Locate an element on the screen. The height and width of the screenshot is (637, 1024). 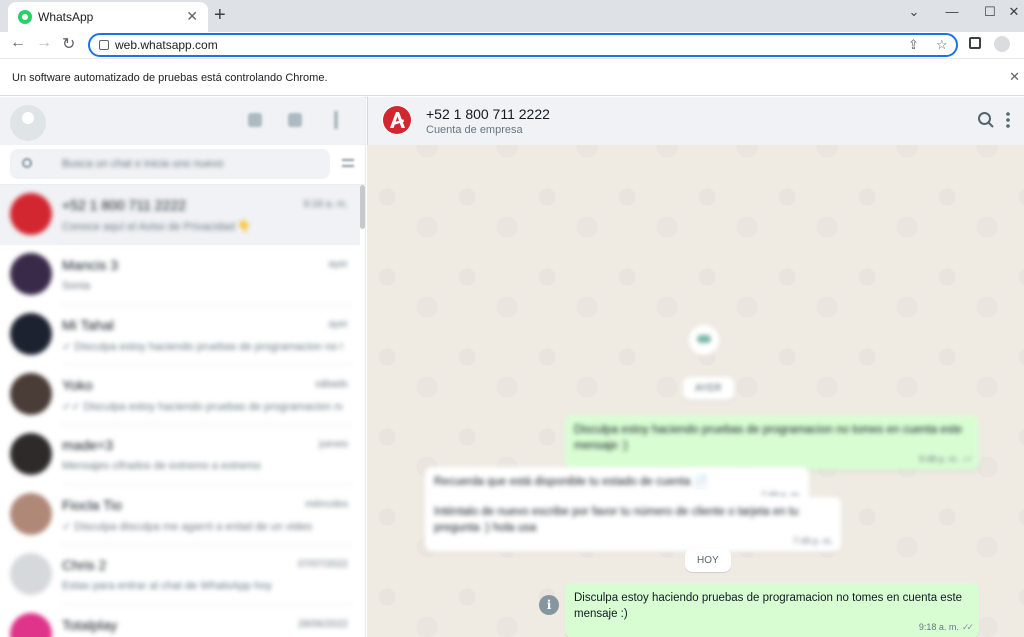
browser-toolbar: ← → ↻ web.whatsapp.com ⇪ ☆ is located at coordinates (512, 45).